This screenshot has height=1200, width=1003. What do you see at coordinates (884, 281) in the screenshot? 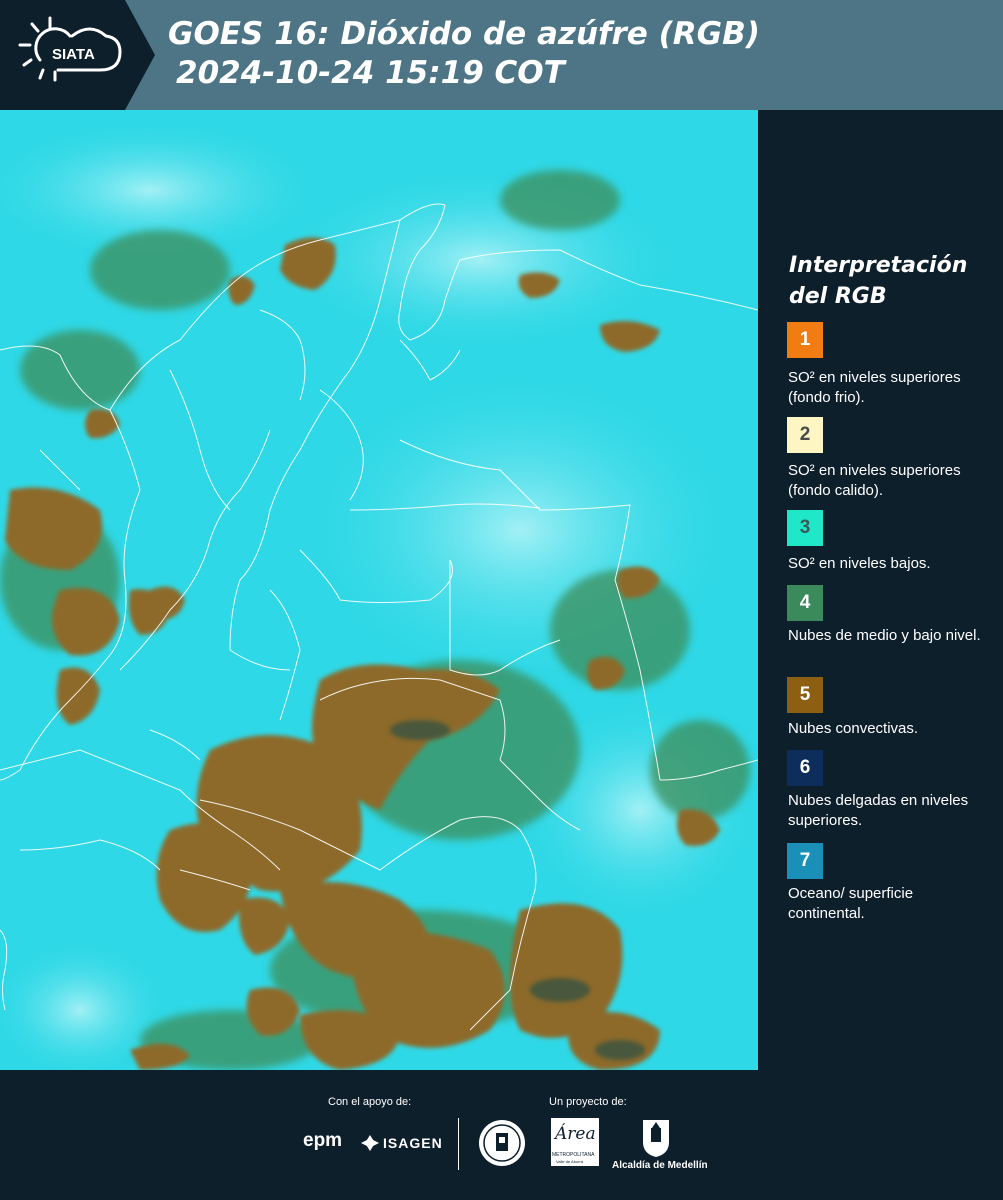
I see `legend-title: Interpretación del RGB` at bounding box center [884, 281].